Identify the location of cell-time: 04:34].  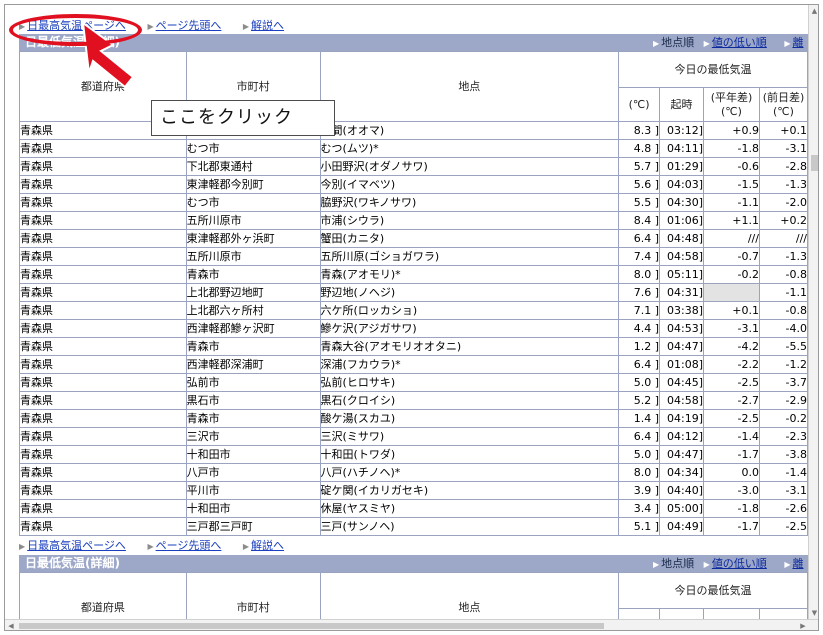
(682, 472).